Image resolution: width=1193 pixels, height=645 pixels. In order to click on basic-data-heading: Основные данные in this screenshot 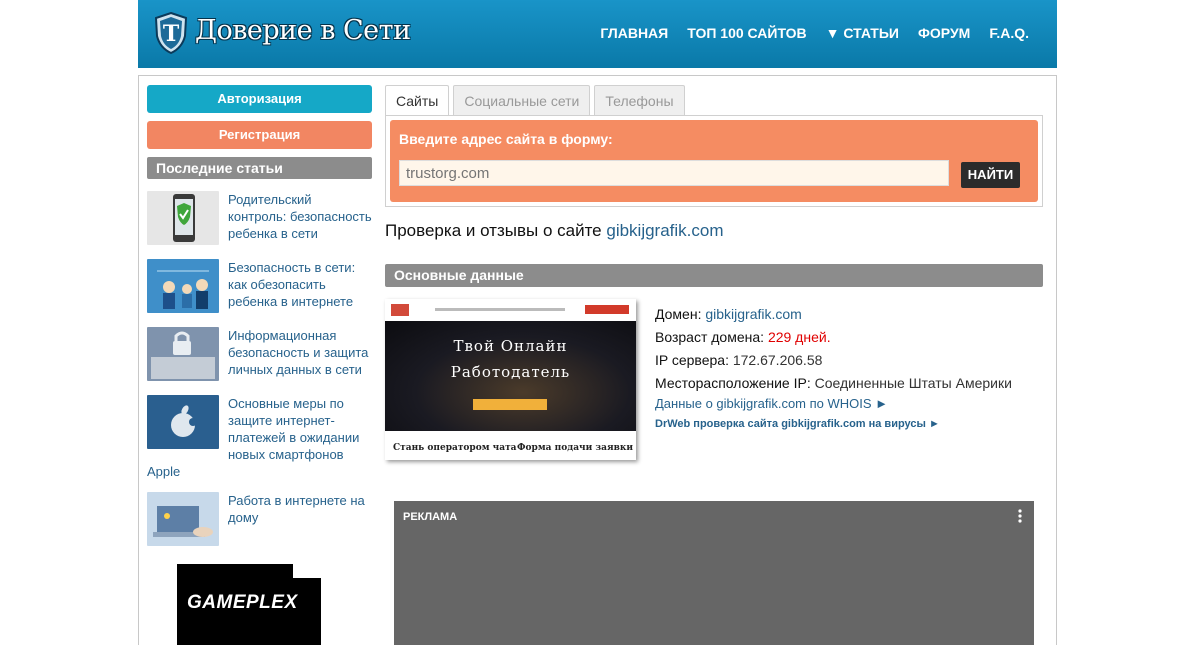, I will do `click(714, 275)`.